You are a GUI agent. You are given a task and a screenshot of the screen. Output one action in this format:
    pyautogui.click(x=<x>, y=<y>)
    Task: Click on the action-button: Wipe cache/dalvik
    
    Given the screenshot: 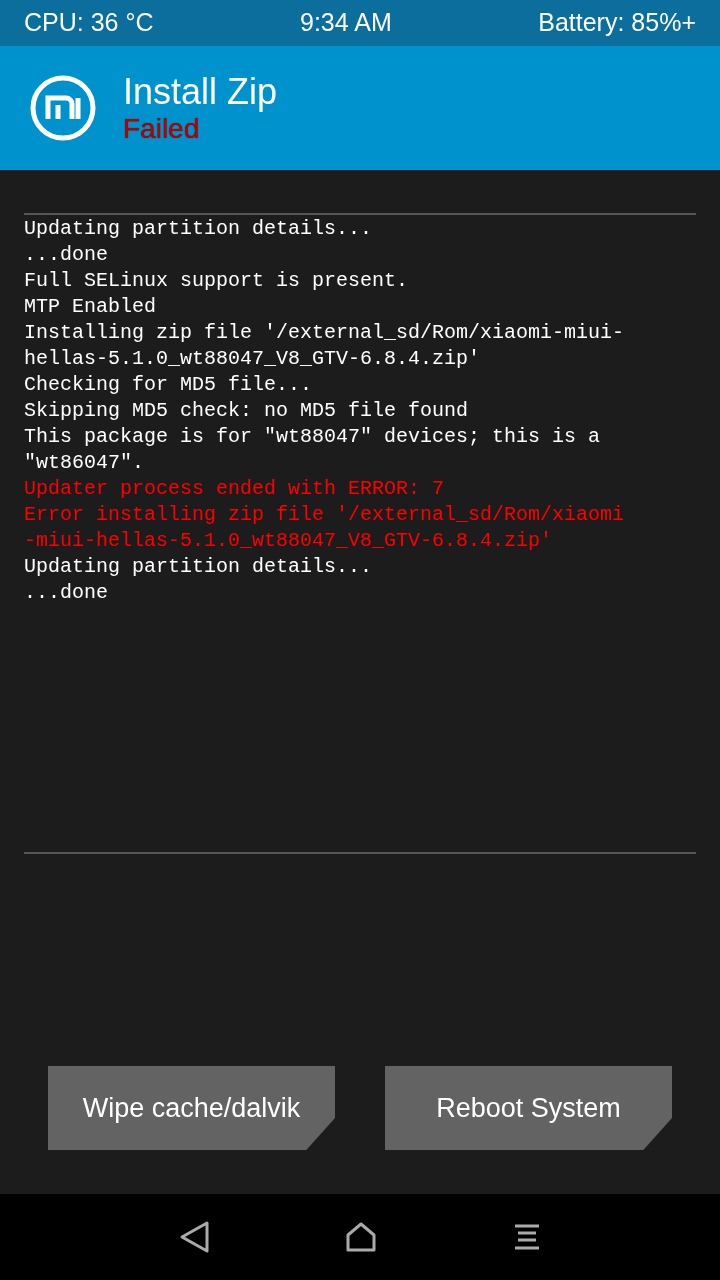 What is the action you would take?
    pyautogui.click(x=191, y=1108)
    